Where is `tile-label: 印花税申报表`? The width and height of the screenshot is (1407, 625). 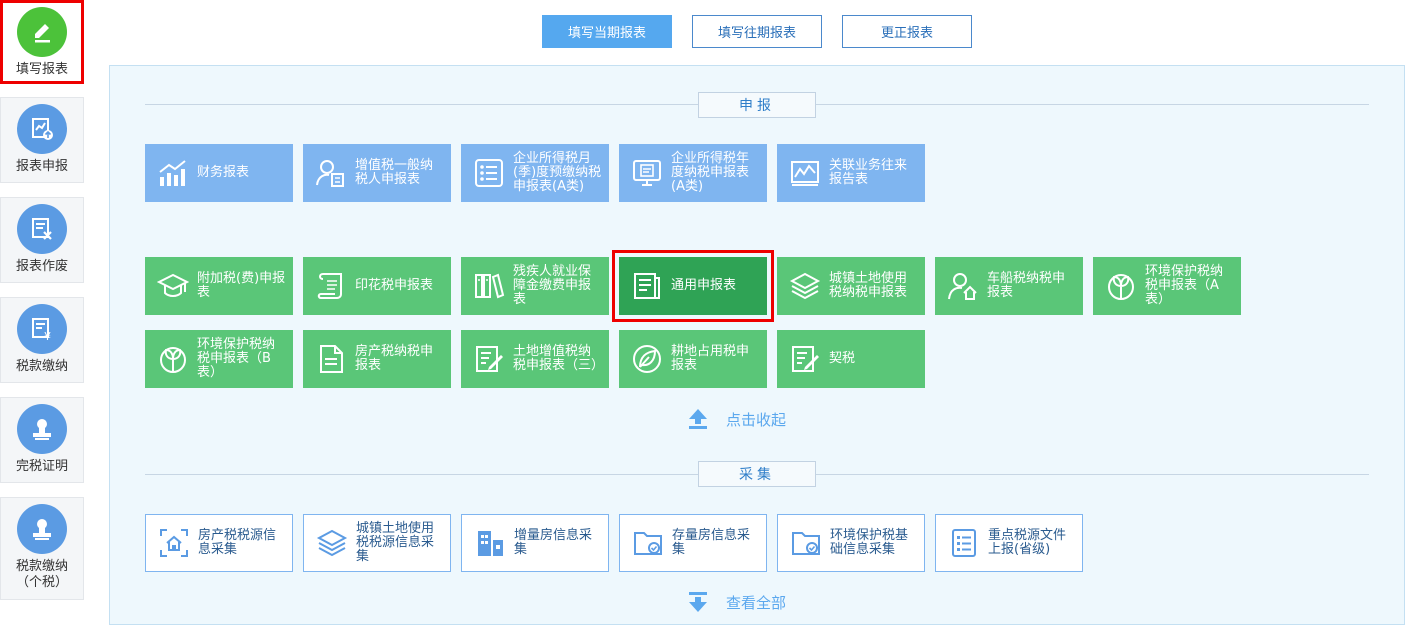
tile-label: 印花税申报表 is located at coordinates (394, 285).